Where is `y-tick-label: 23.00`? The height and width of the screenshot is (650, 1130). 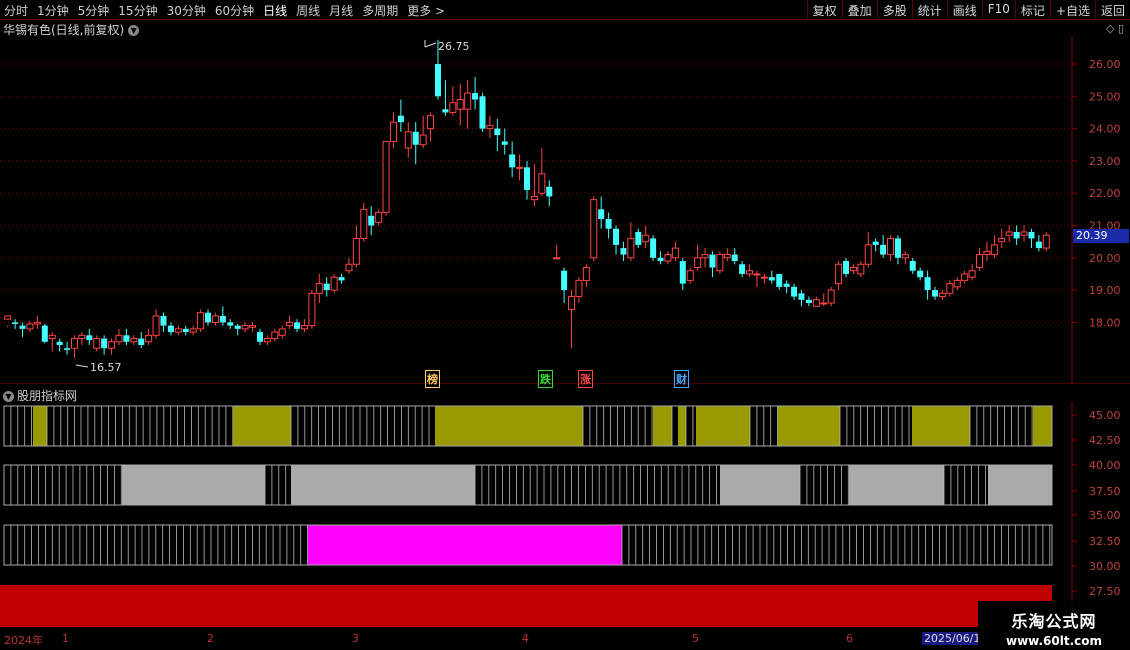
y-tick-label: 23.00 is located at coordinates (1105, 161).